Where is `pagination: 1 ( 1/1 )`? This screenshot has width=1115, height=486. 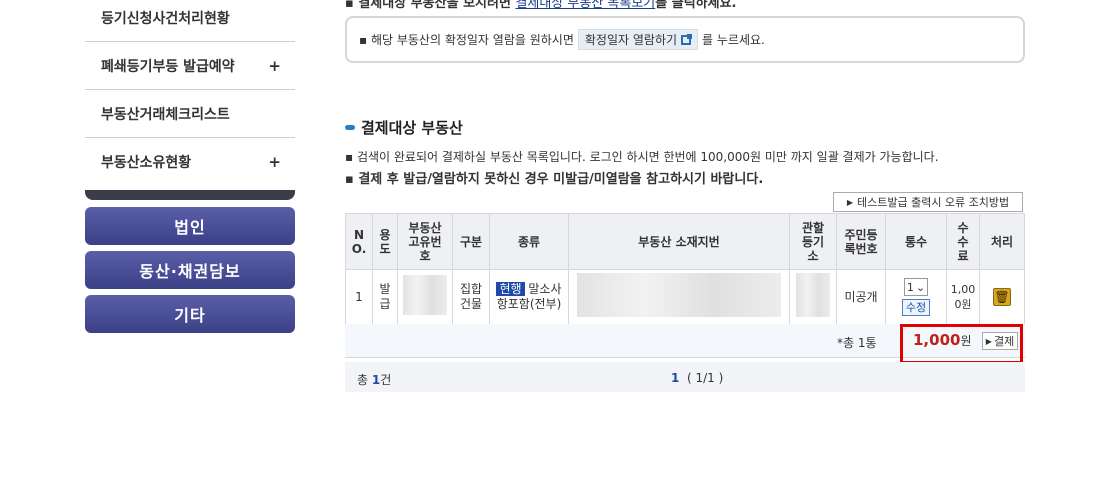 pagination: 1 ( 1/1 ) is located at coordinates (697, 378).